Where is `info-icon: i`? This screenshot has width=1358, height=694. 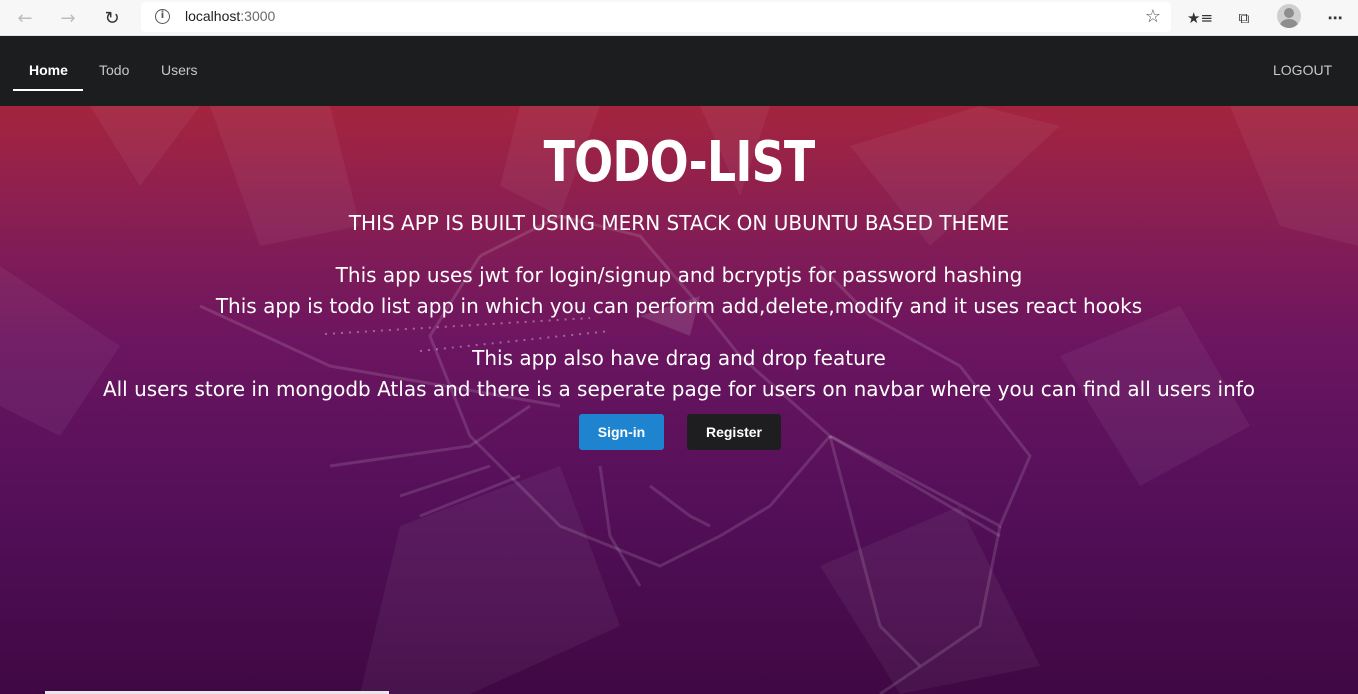
info-icon: i is located at coordinates (162, 16).